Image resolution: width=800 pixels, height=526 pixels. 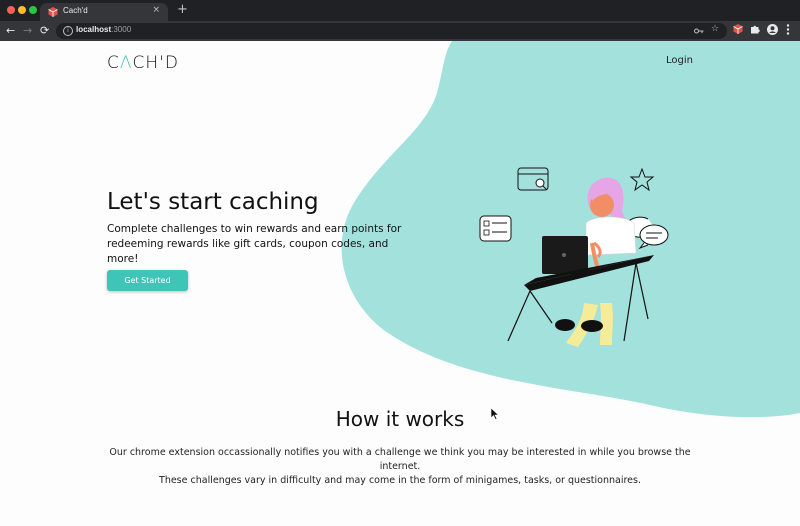 I want to click on site-info-icon: i, so click(x=68, y=31).